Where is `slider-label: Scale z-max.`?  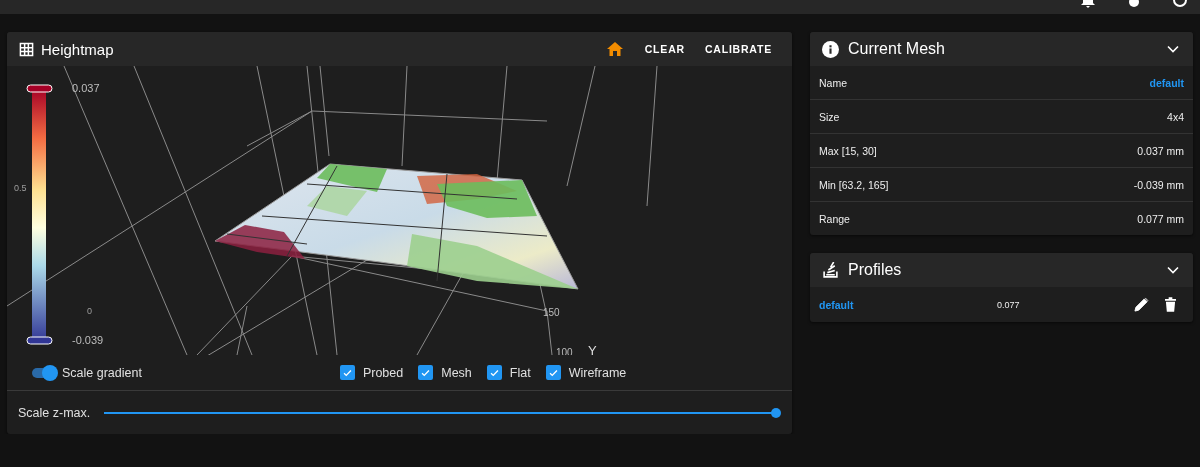 slider-label: Scale z-max. is located at coordinates (54, 412).